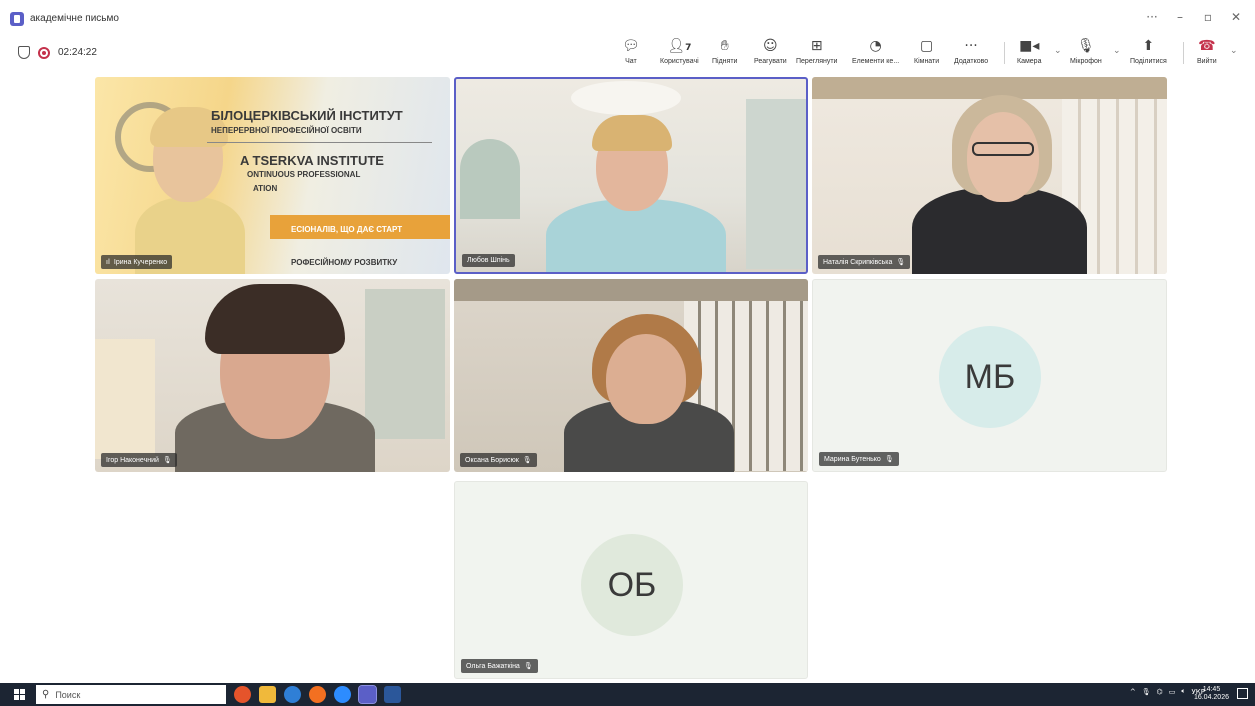 Image resolution: width=1255 pixels, height=706 pixels. What do you see at coordinates (140, 262) in the screenshot?
I see `participant-name: Ірина Кучеренко` at bounding box center [140, 262].